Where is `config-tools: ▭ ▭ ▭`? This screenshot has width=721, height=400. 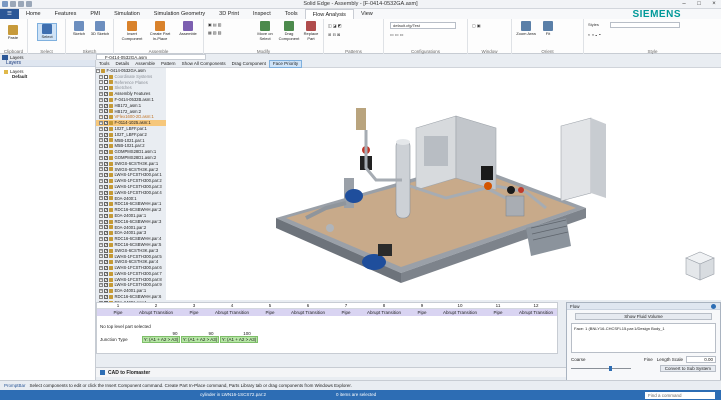 config-tools: ▭ ▭ ▭ is located at coordinates (397, 34).